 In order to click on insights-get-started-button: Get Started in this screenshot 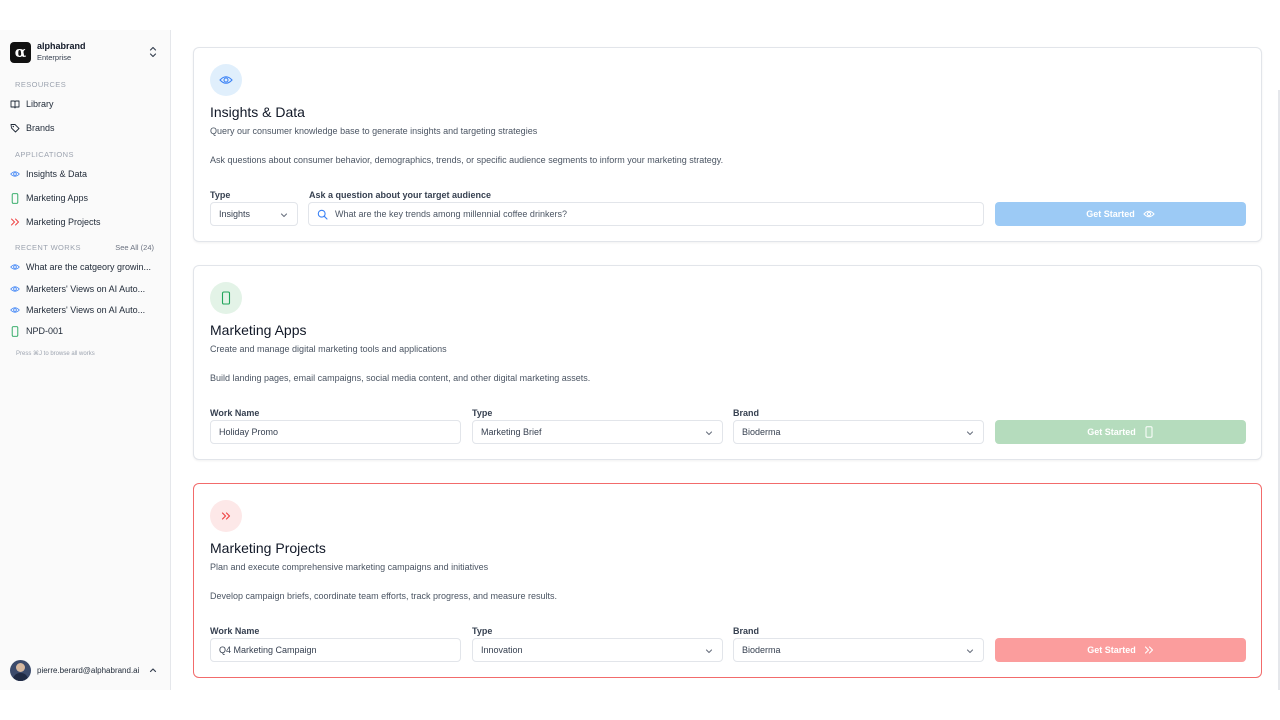, I will do `click(1120, 214)`.